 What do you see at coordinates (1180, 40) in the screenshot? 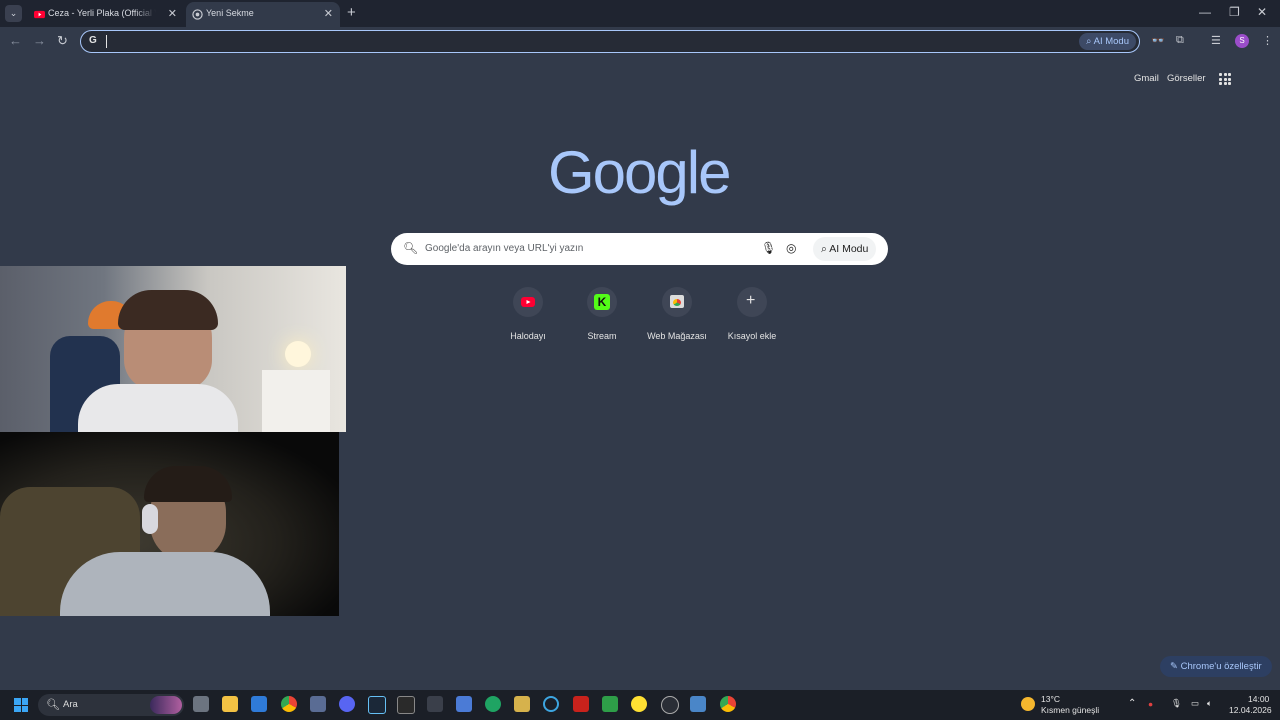
I see `extensions-puzzle-icon: ⧉` at bounding box center [1180, 40].